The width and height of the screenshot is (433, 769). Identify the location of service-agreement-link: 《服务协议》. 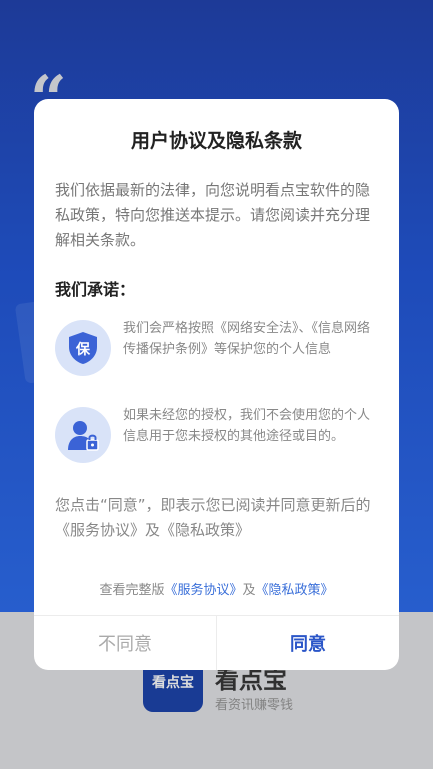
(203, 590).